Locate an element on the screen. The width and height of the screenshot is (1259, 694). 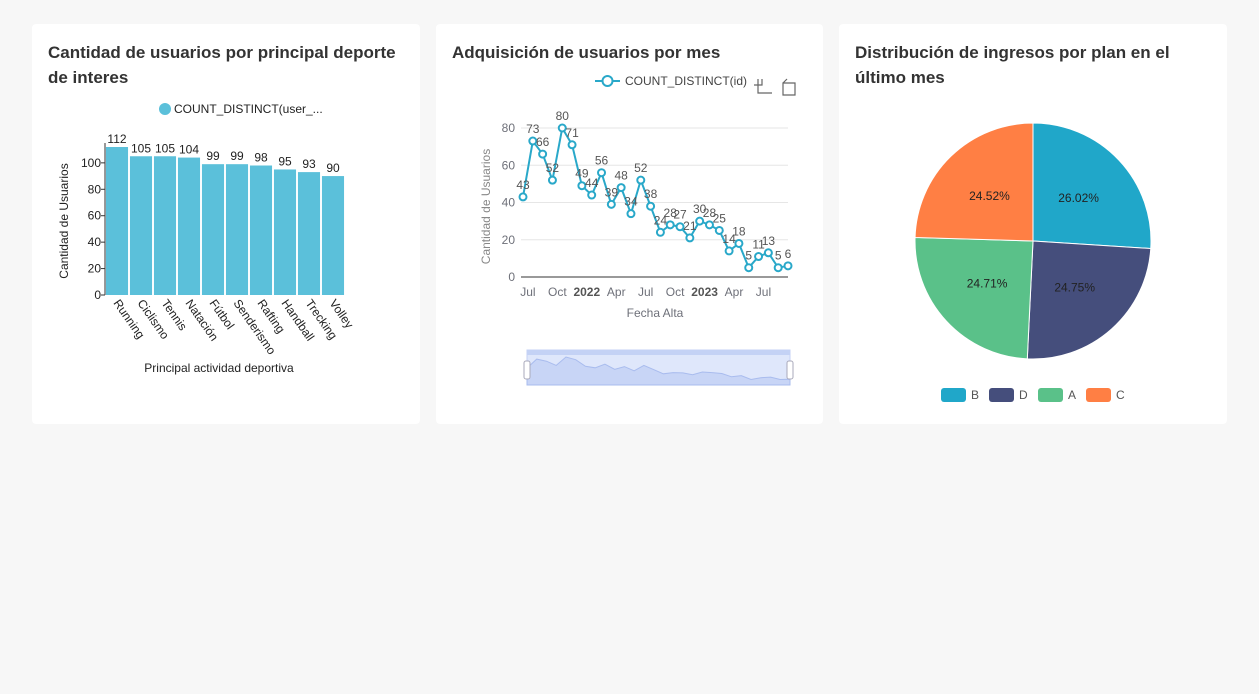
data-label: 80 is located at coordinates (563, 116).